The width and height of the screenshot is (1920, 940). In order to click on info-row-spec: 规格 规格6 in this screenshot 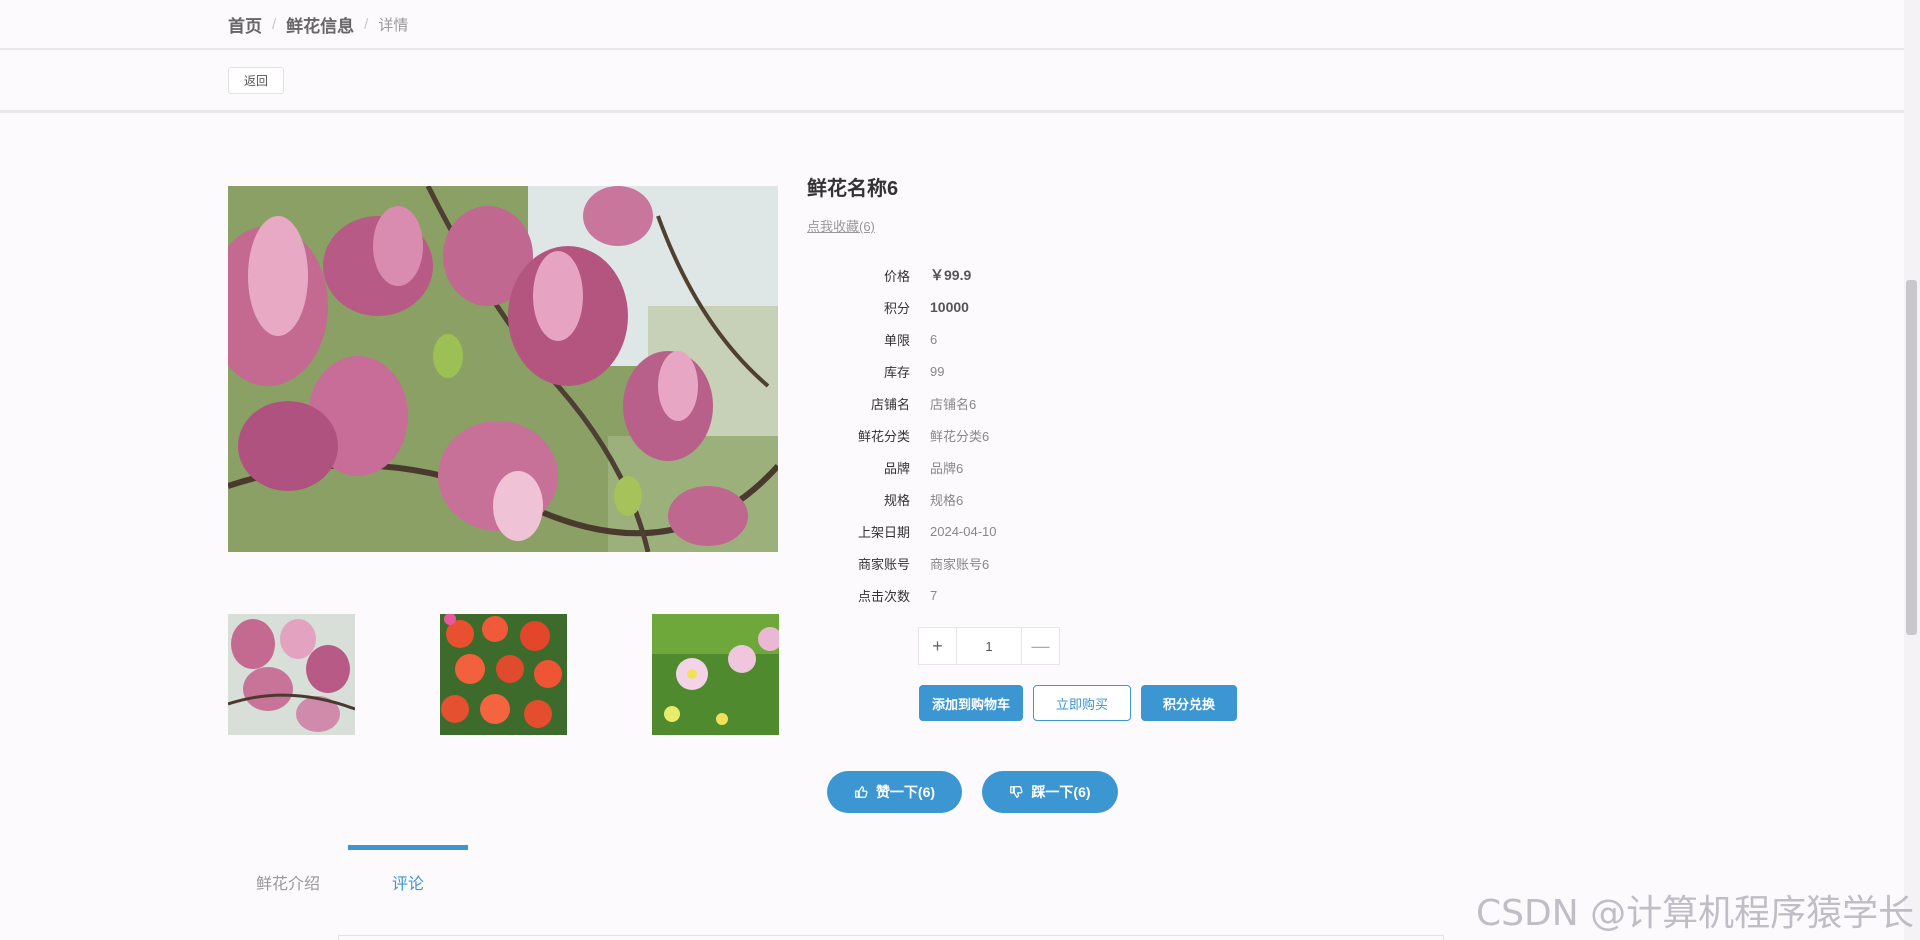, I will do `click(891, 499)`.